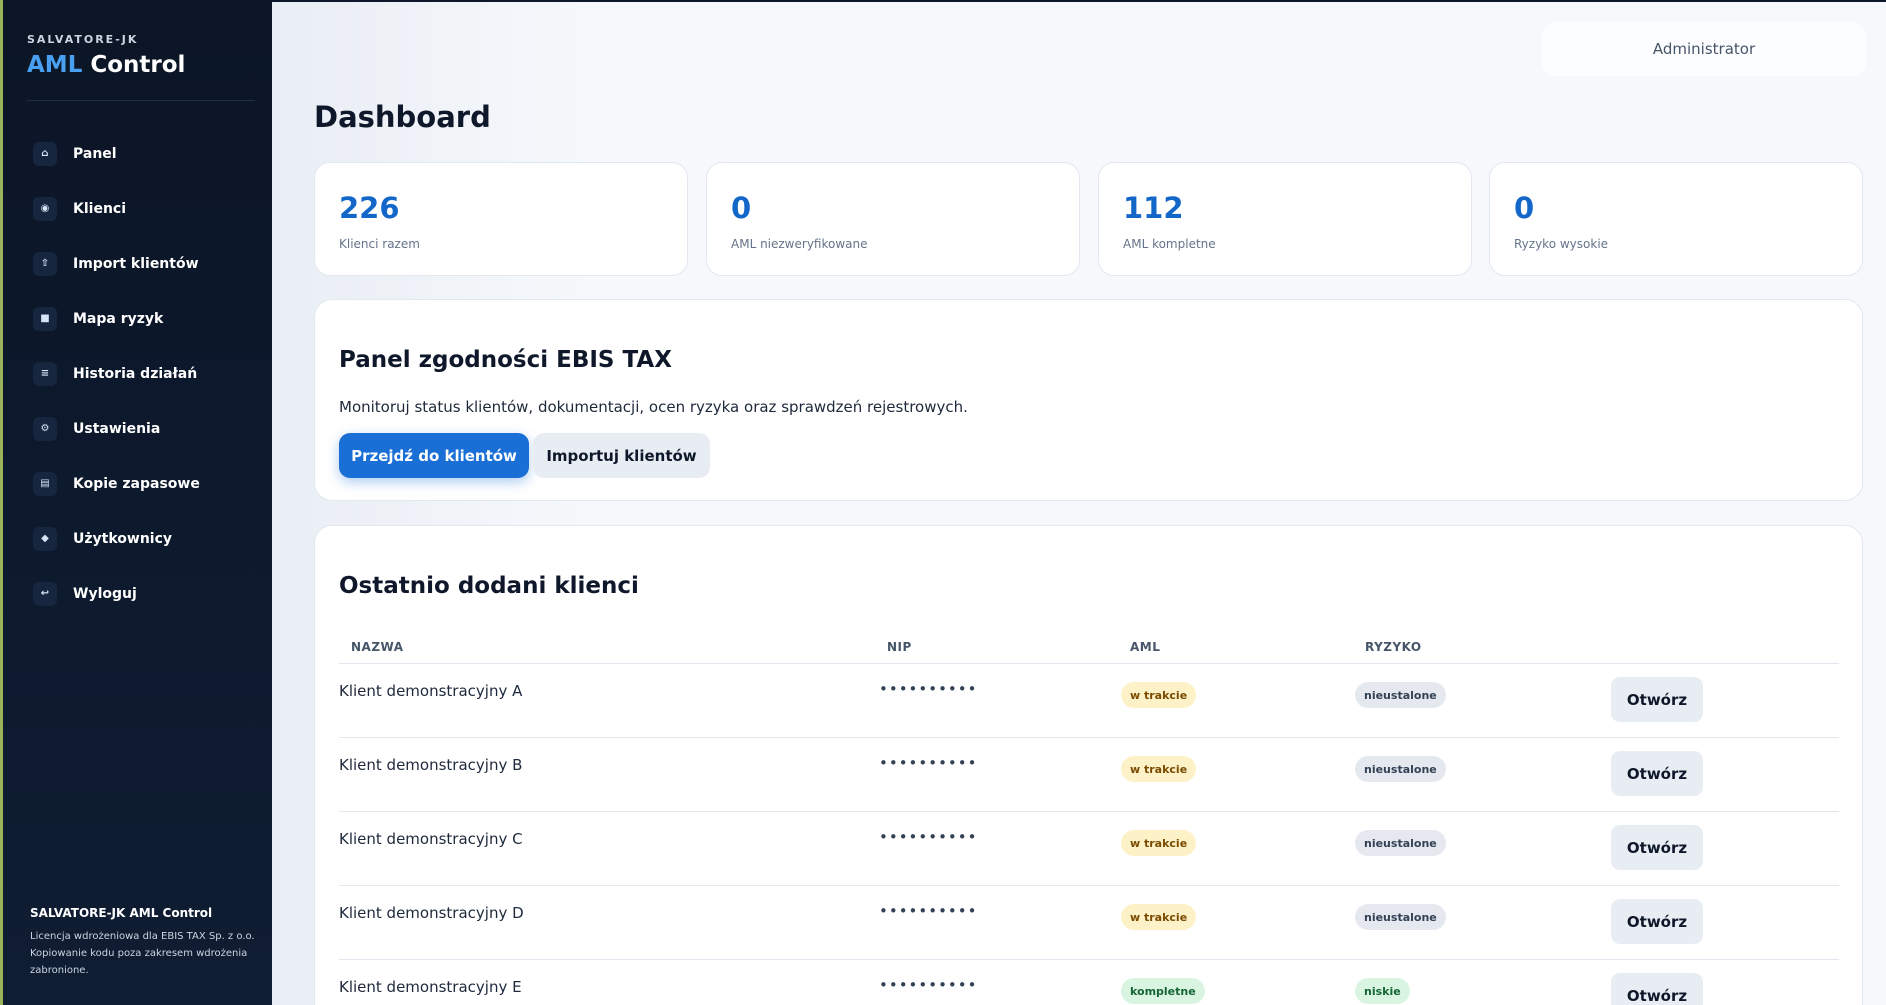 This screenshot has height=1005, width=1886. I want to click on top-border, so click(1079, 1).